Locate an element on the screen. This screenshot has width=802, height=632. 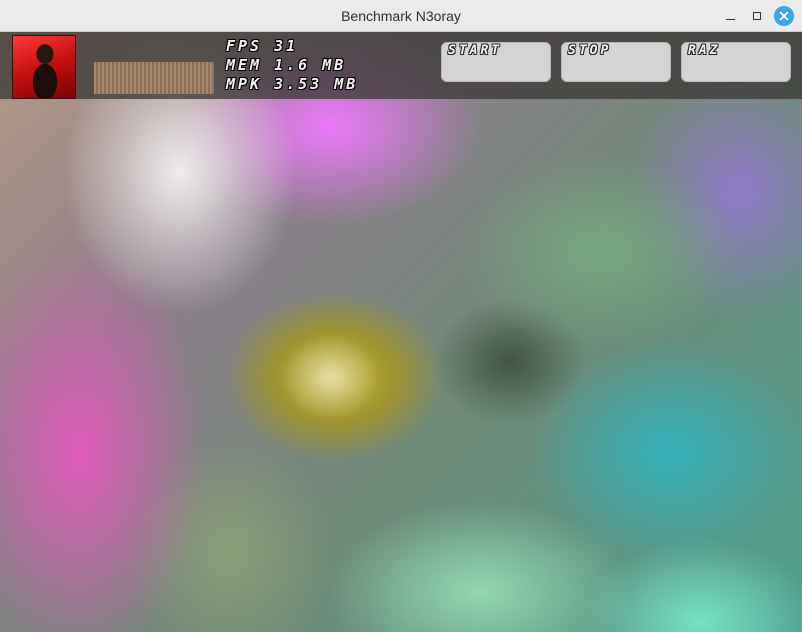
title-bar: Benchmark N3oray is located at coordinates (401, 16).